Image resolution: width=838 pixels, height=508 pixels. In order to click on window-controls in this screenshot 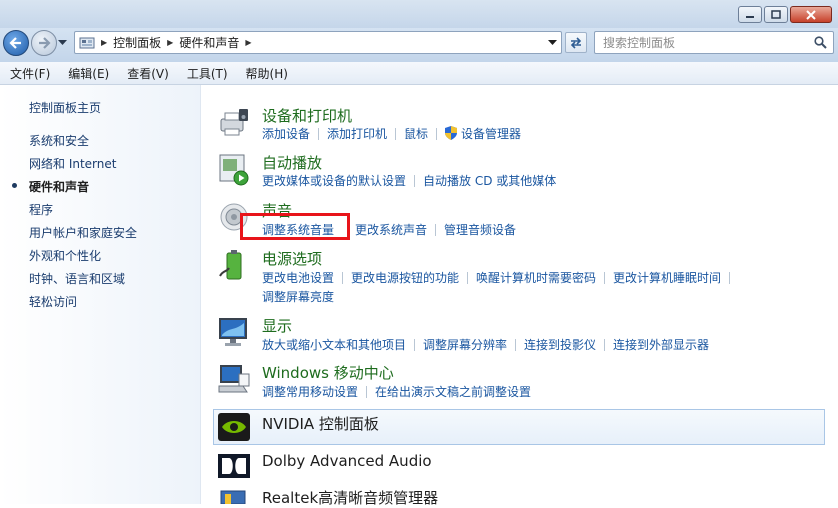, I will do `click(784, 14)`.